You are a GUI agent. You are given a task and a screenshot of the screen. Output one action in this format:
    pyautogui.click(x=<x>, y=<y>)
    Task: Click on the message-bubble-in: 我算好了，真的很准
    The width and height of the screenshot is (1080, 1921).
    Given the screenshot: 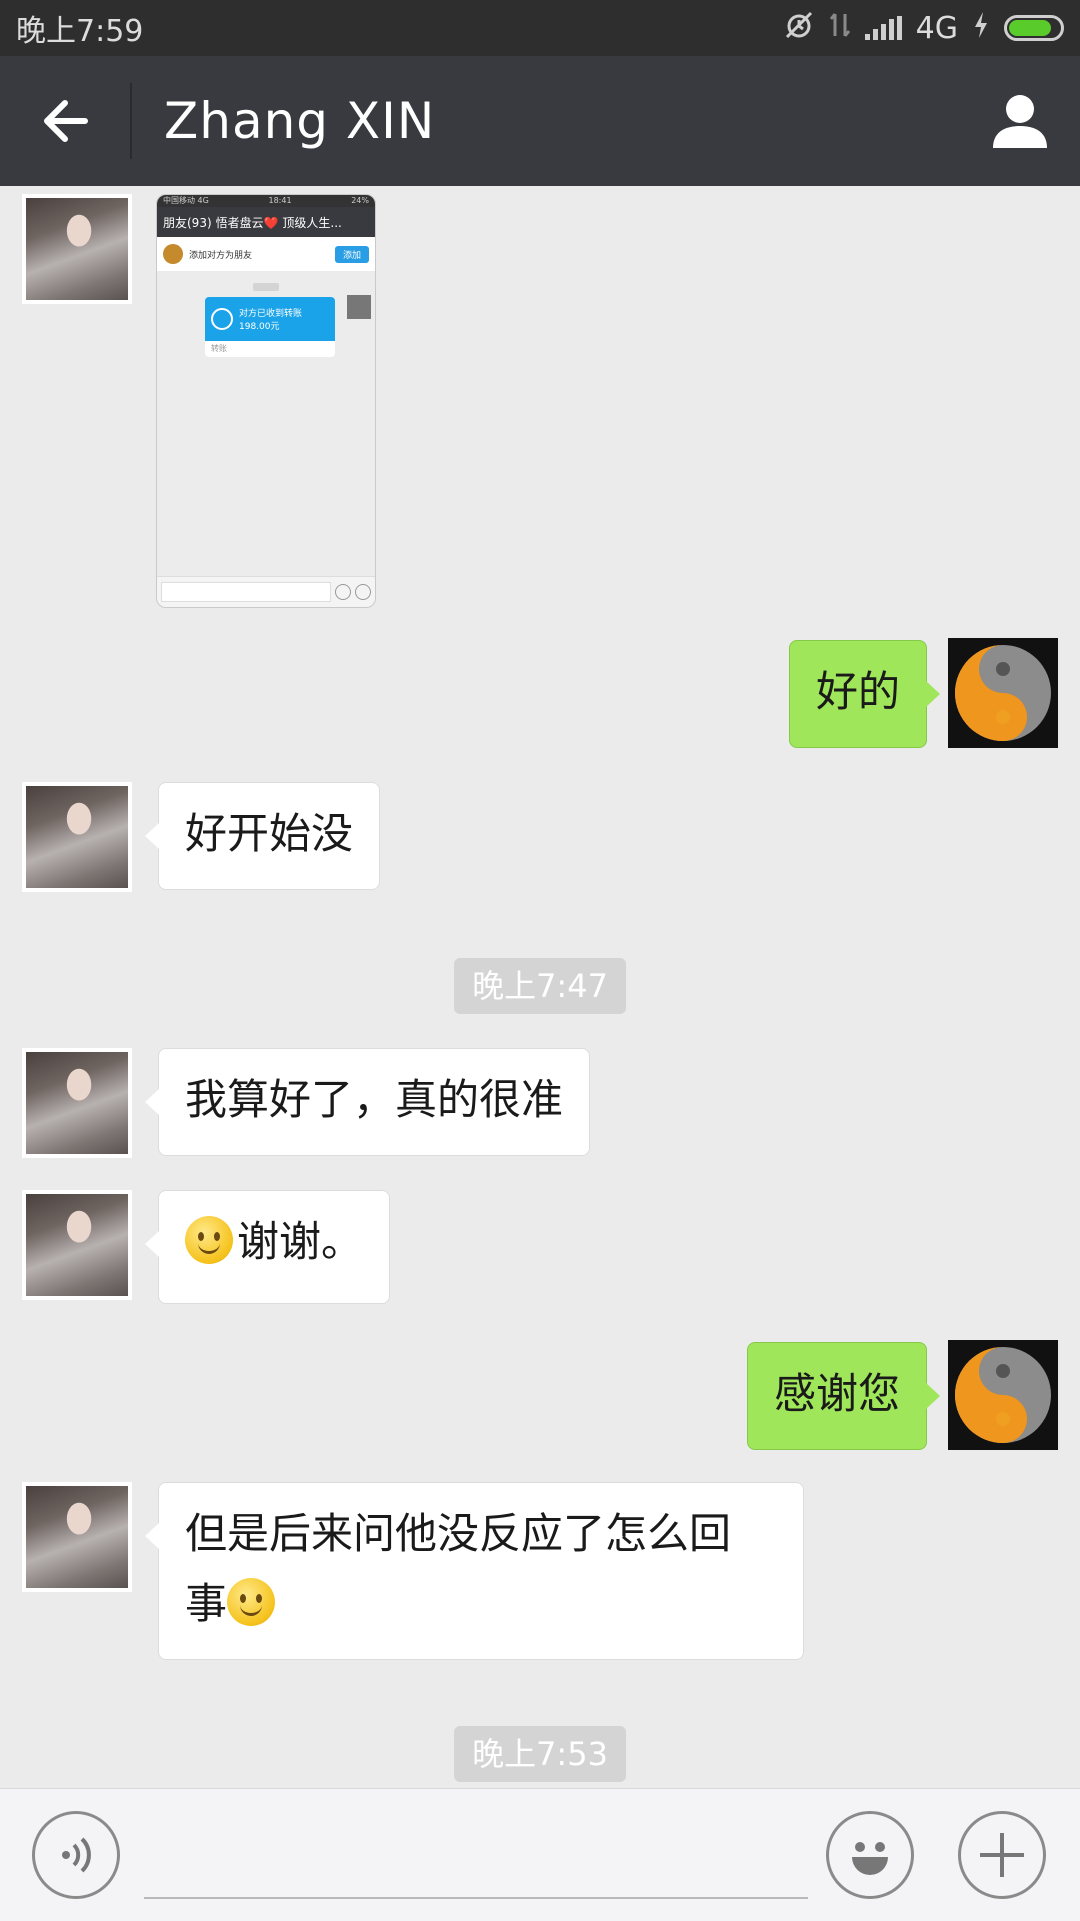 What is the action you would take?
    pyautogui.click(x=367, y=1102)
    